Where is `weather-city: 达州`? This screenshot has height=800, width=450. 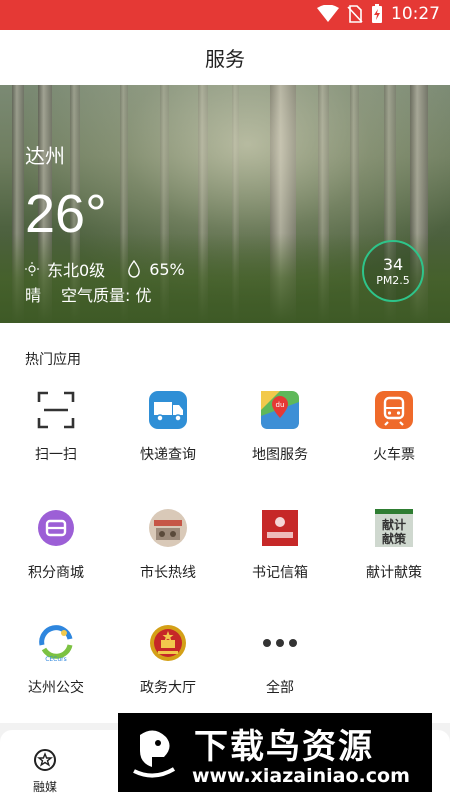 weather-city: 达州 is located at coordinates (45, 156).